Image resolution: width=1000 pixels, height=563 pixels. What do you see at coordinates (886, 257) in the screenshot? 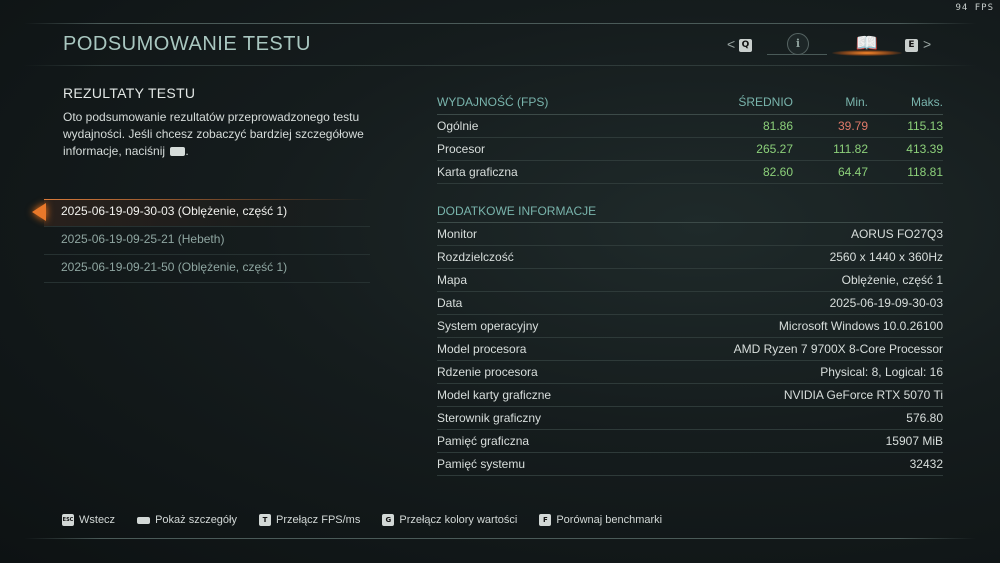
I see `info-value: 2560 x 1440 x 360Hz` at bounding box center [886, 257].